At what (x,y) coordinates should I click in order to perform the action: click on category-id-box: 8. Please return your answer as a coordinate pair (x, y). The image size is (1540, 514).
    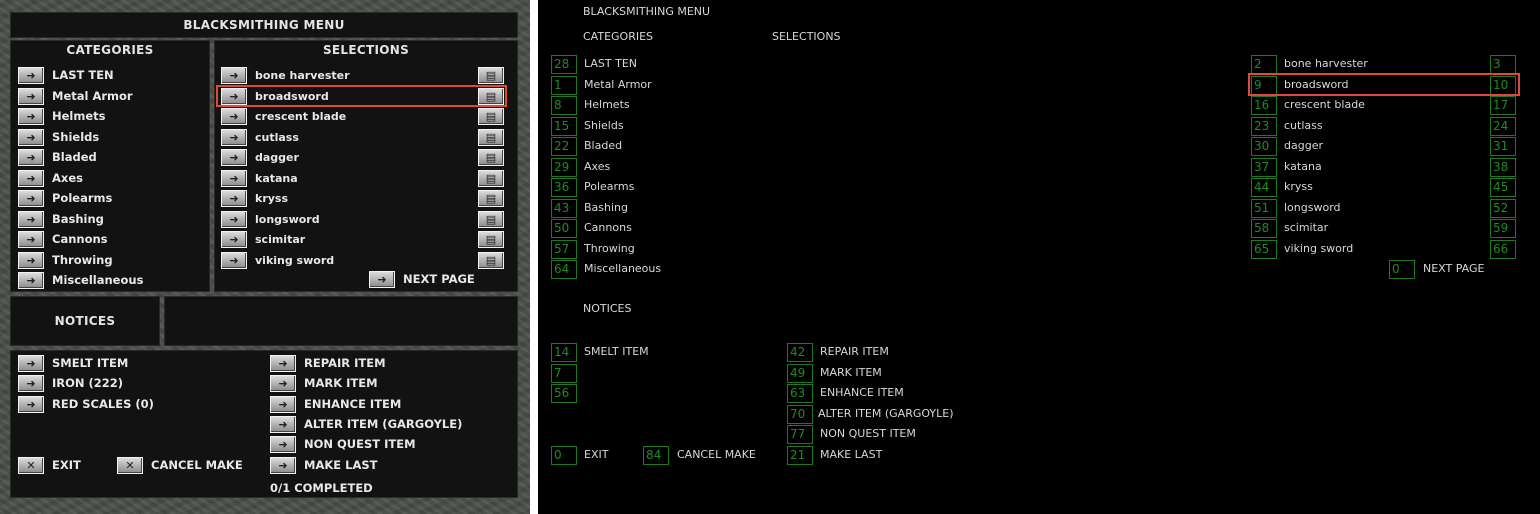
    Looking at the image, I should click on (564, 105).